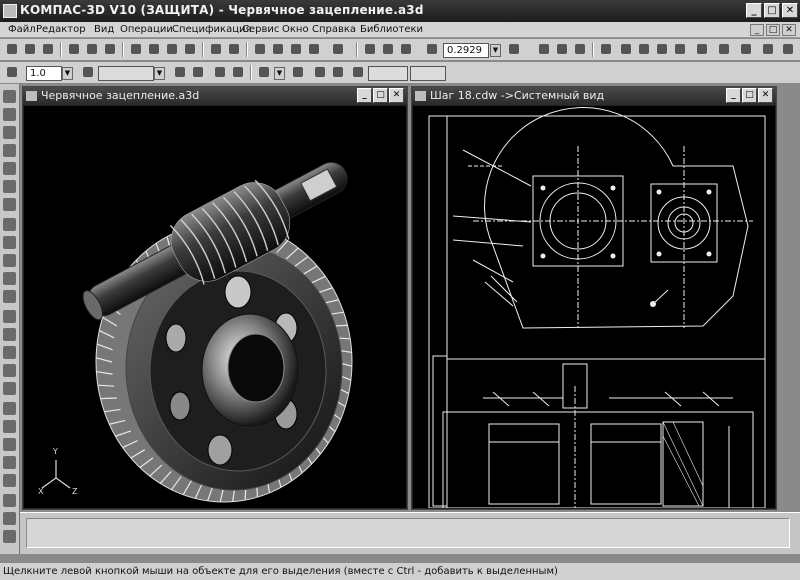  What do you see at coordinates (264, 72) in the screenshot?
I see `grid-icon` at bounding box center [264, 72].